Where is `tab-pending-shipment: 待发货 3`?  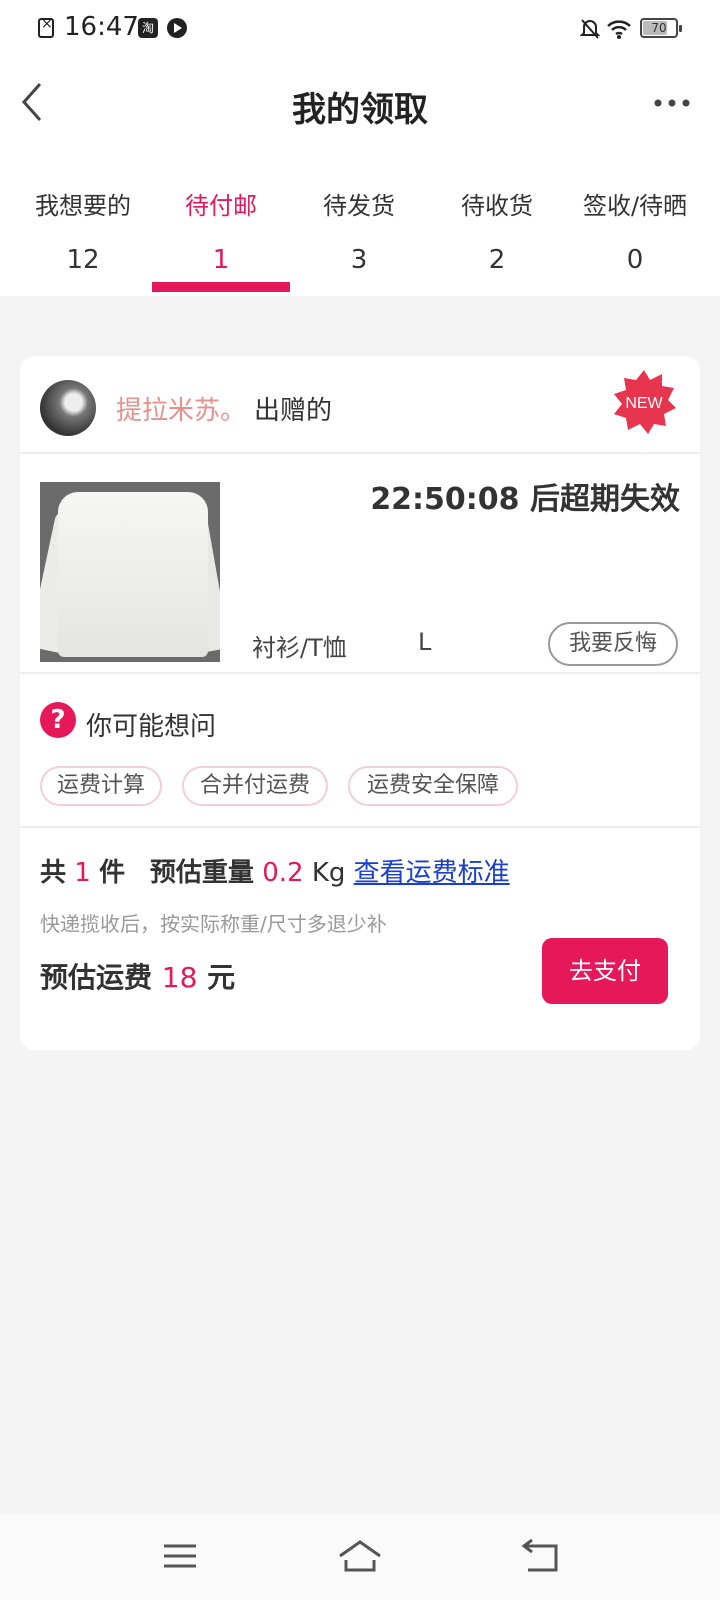
tab-pending-shipment: 待发货 3 is located at coordinates (359, 230).